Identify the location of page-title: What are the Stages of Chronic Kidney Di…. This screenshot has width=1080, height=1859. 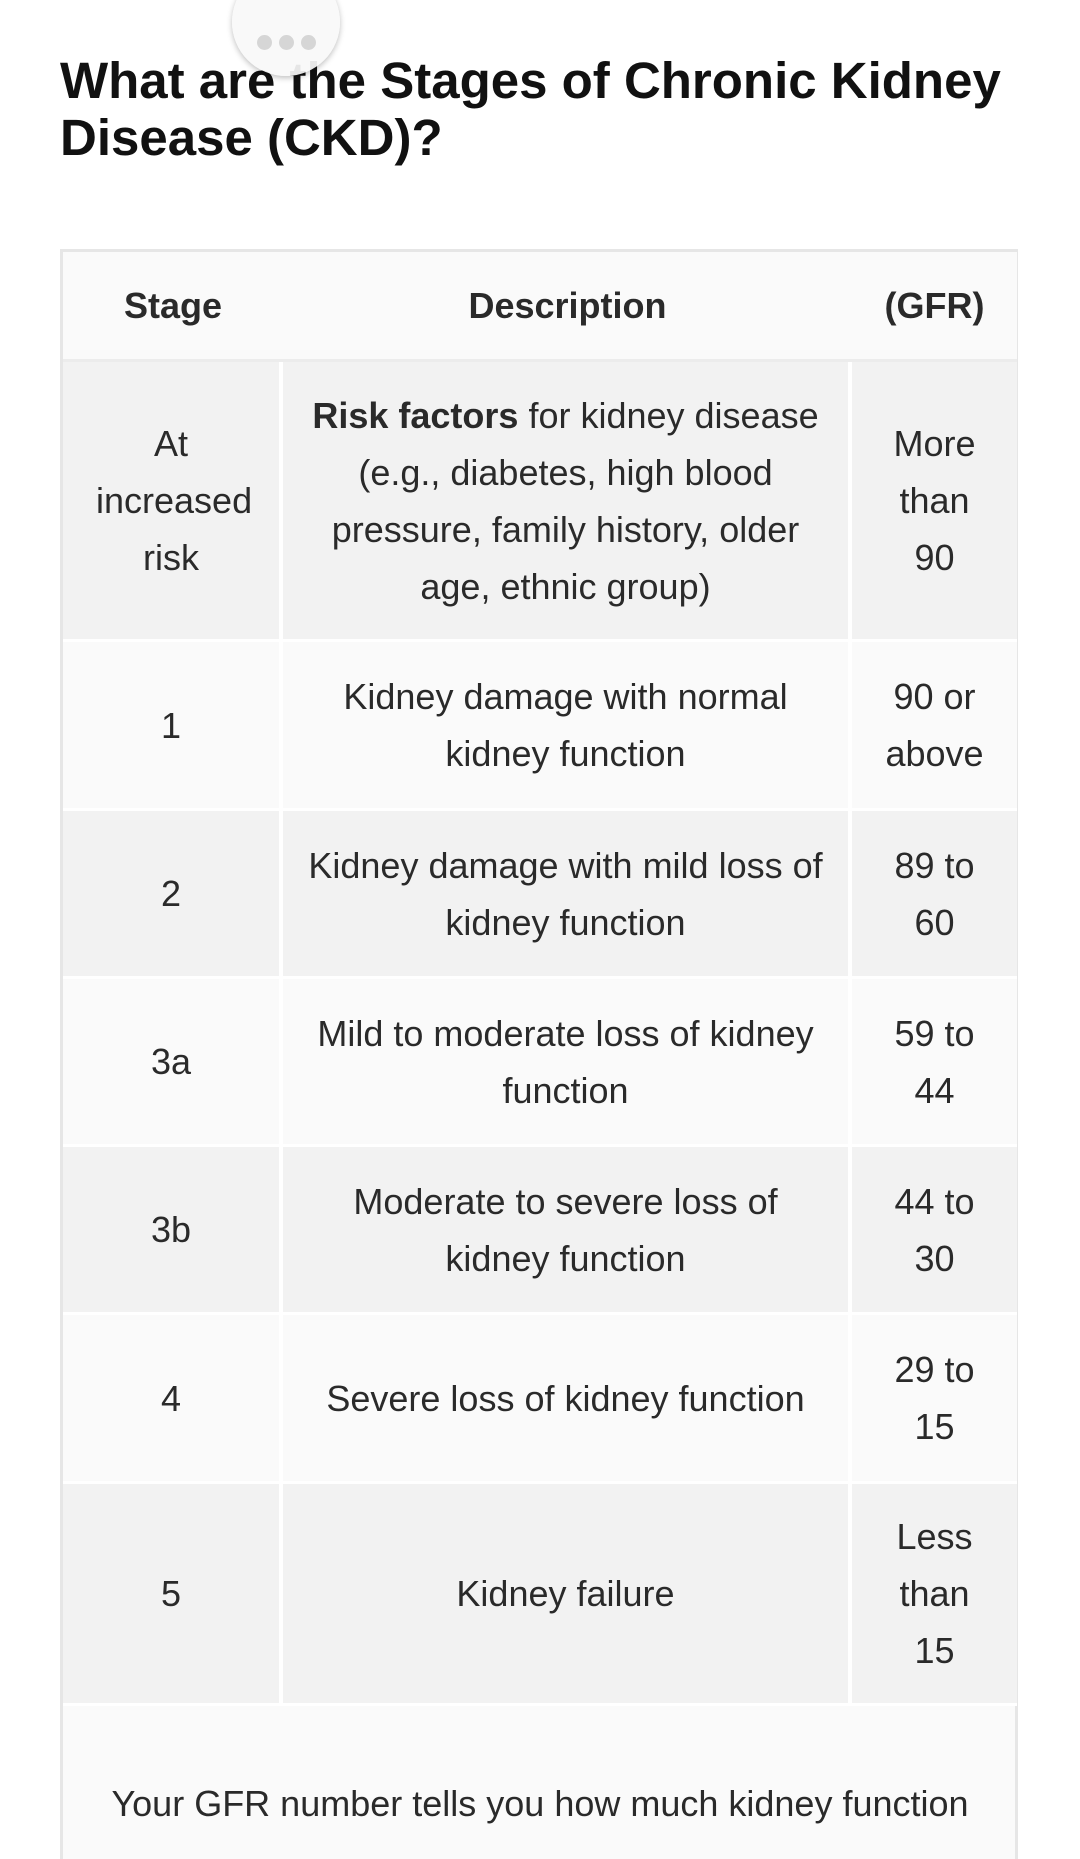
(530, 109).